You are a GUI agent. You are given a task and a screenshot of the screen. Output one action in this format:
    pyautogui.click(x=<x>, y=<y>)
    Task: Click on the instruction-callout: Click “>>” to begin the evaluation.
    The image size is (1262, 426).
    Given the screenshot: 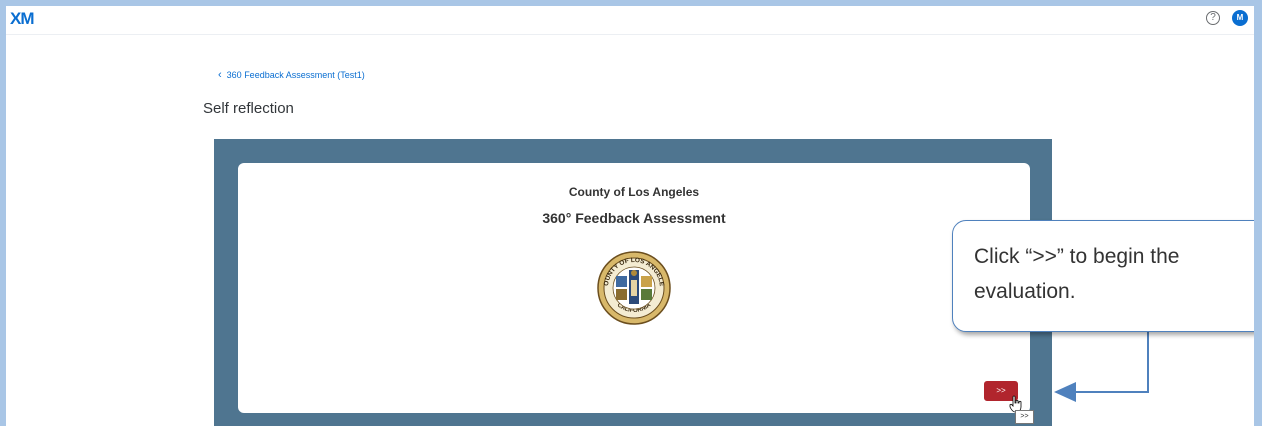 What is the action you would take?
    pyautogui.click(x=1103, y=276)
    